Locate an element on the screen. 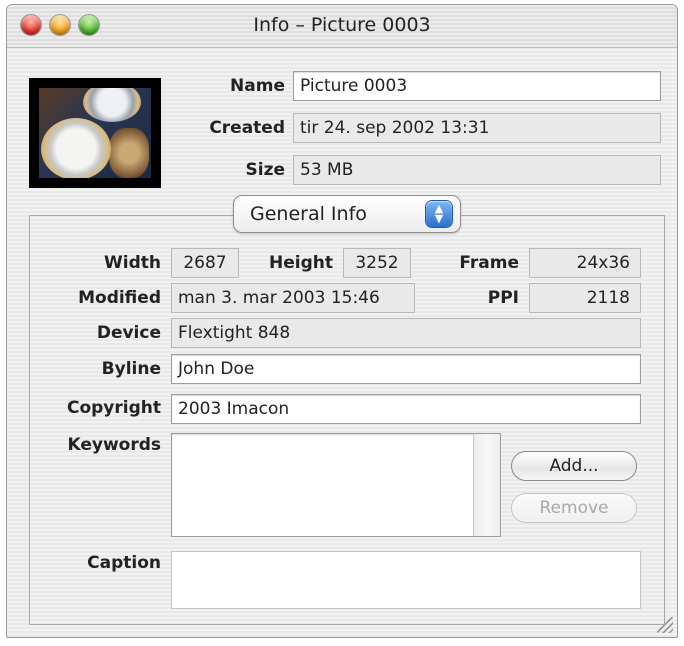 This screenshot has height=646, width=684. name-label: Name is located at coordinates (257, 86).